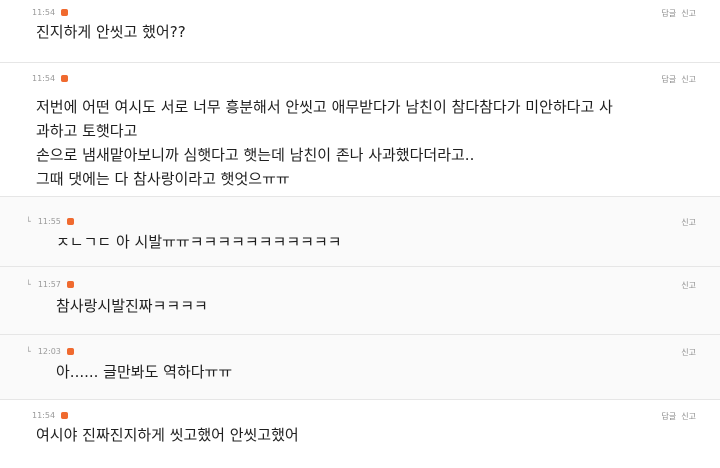 The image size is (720, 468). Describe the element at coordinates (87, 131) in the screenshot. I see `comment-line: 과하고 토햇다고` at that location.